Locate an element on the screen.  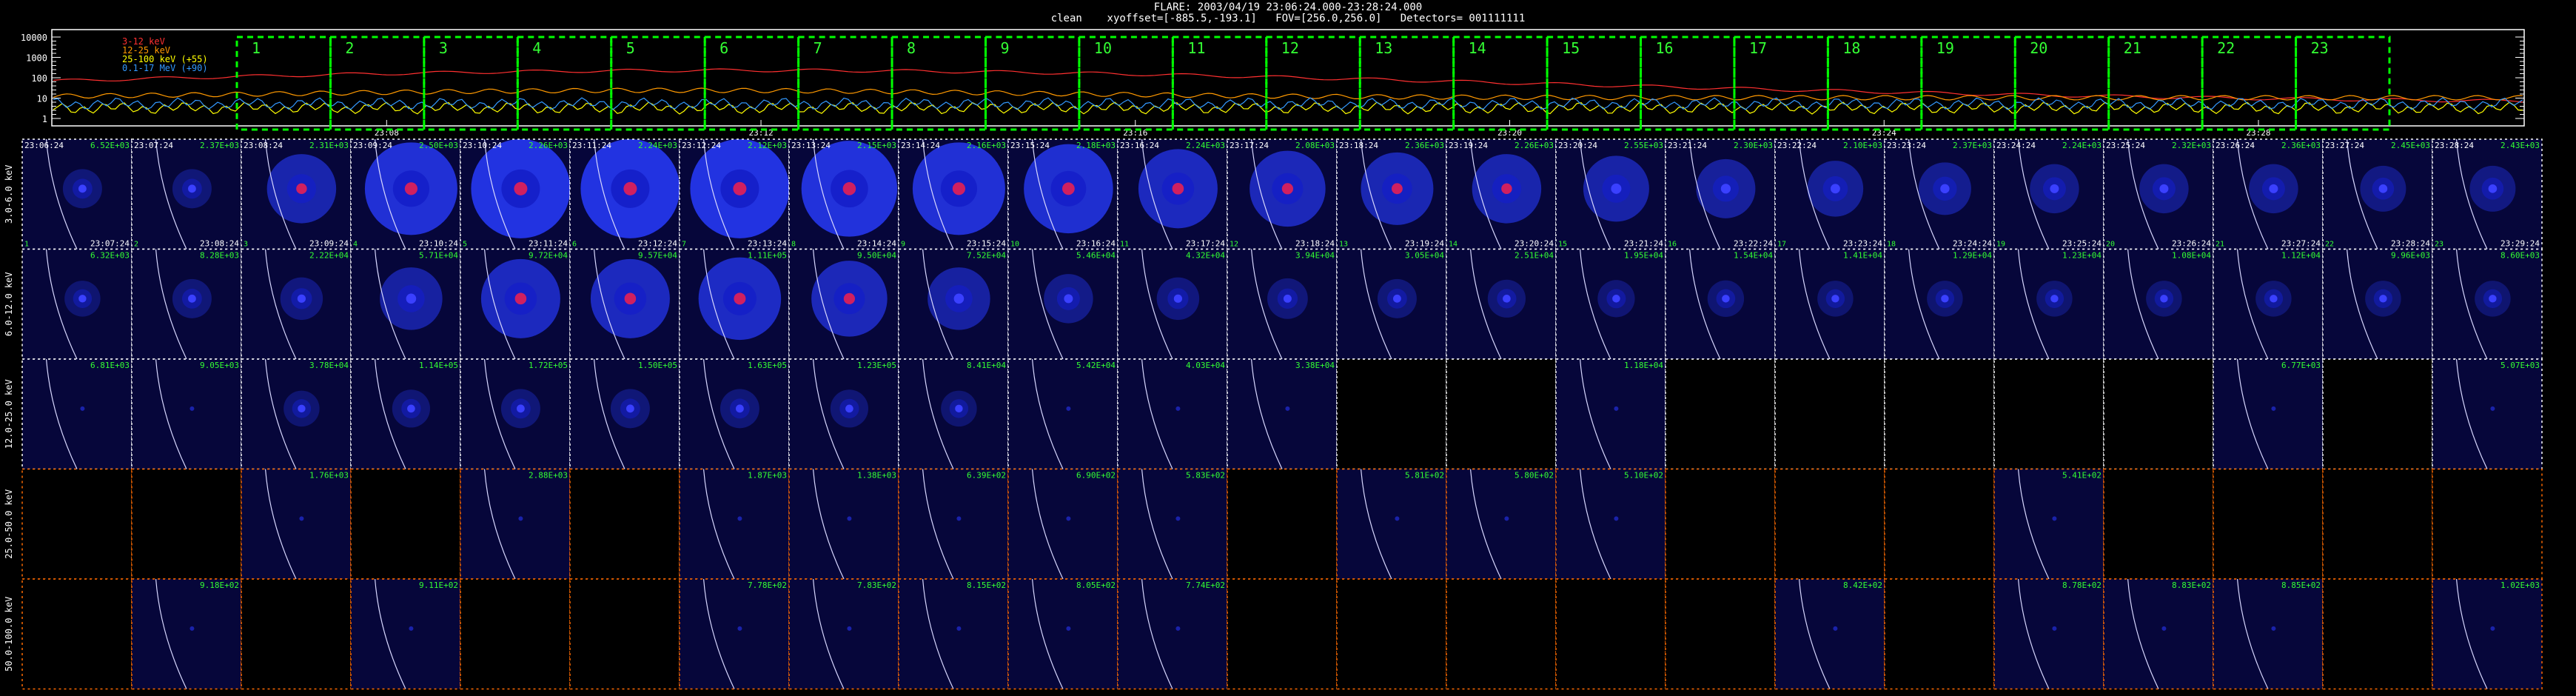
peak-value-label: 8.05E+02 is located at coordinates (1096, 585).